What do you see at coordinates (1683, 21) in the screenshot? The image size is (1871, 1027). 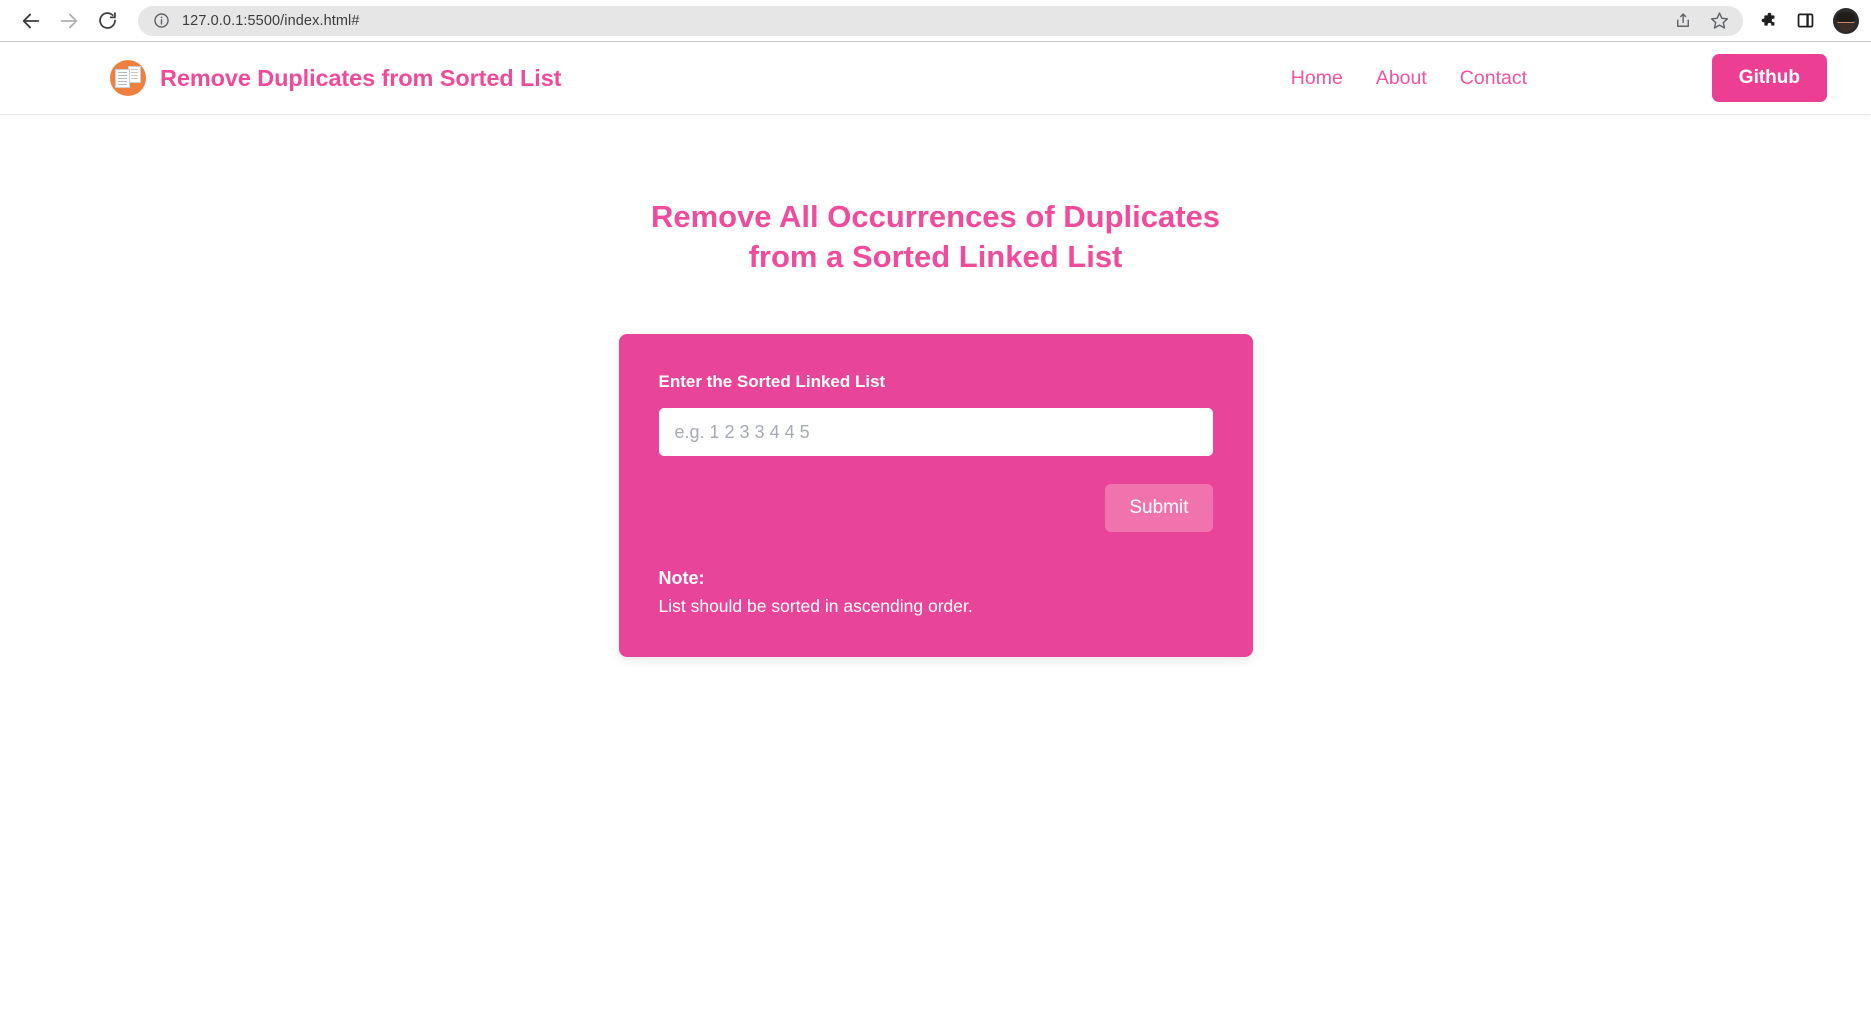 I see `share-icon` at bounding box center [1683, 21].